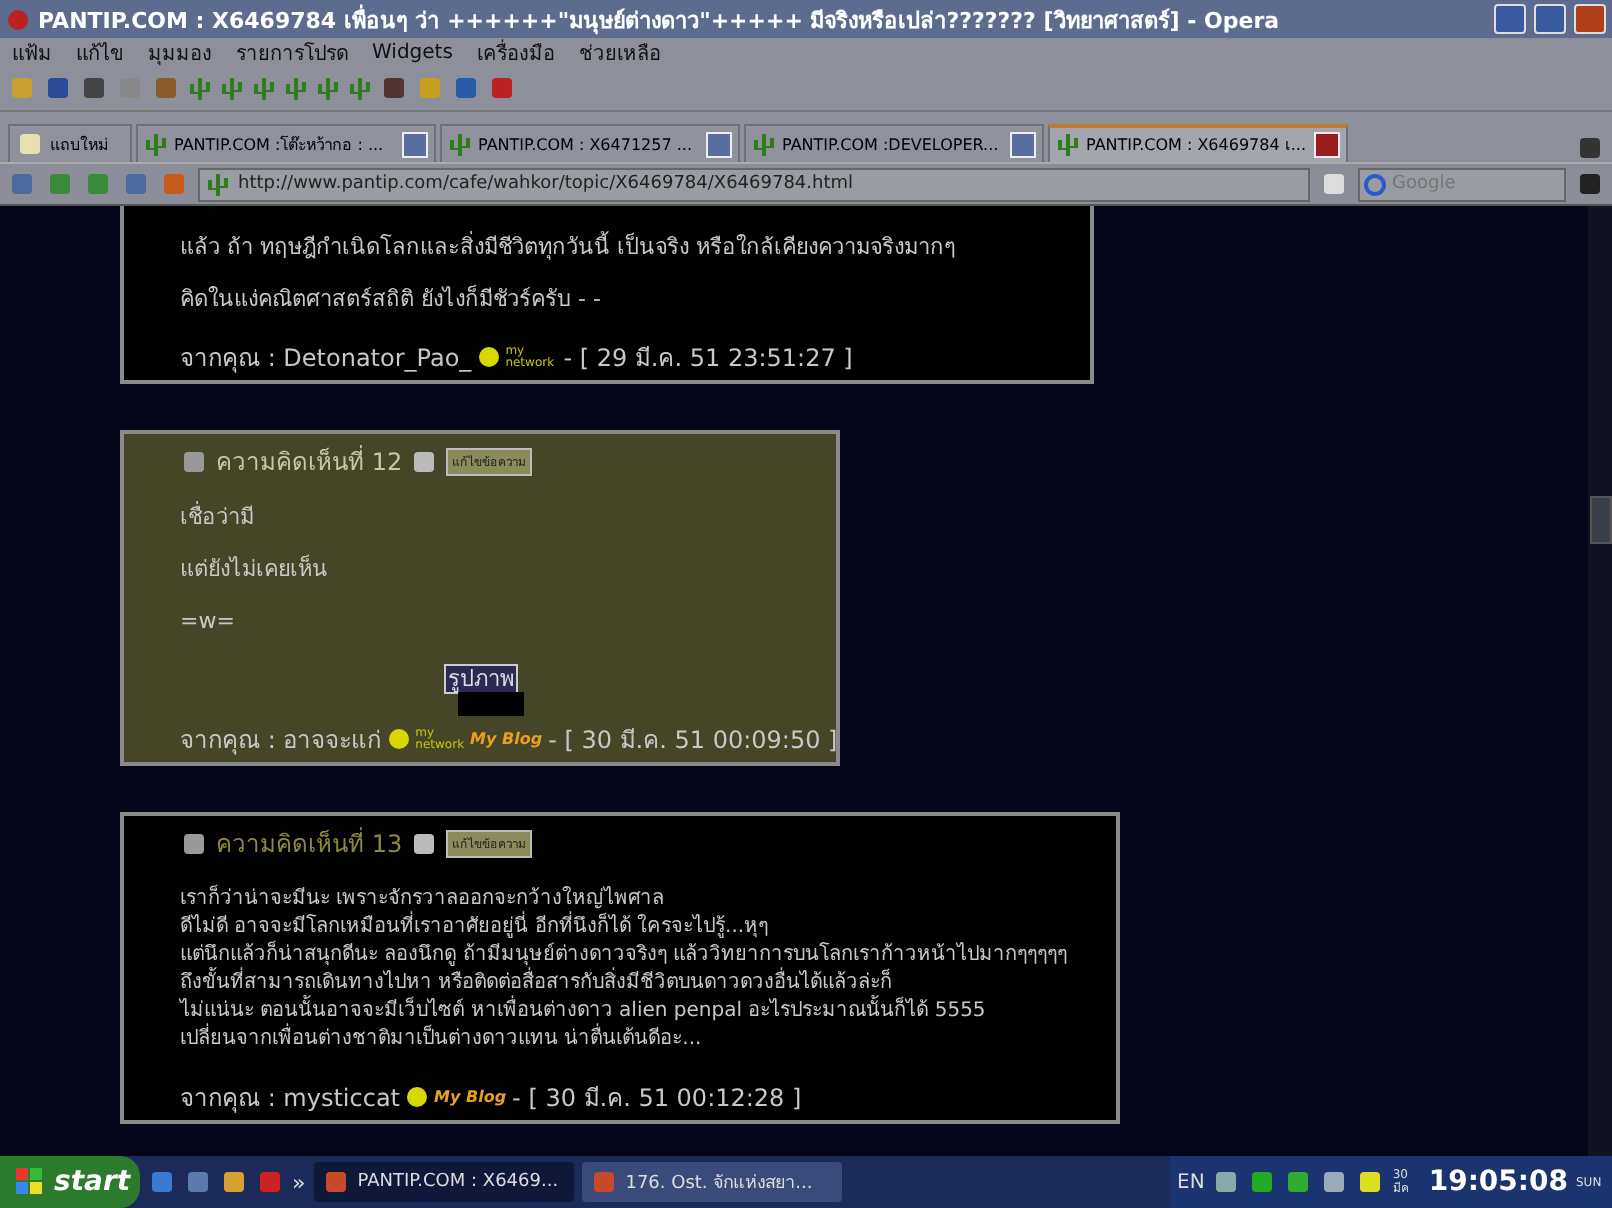  I want to click on menu-item: แก้ไข, so click(100, 52).